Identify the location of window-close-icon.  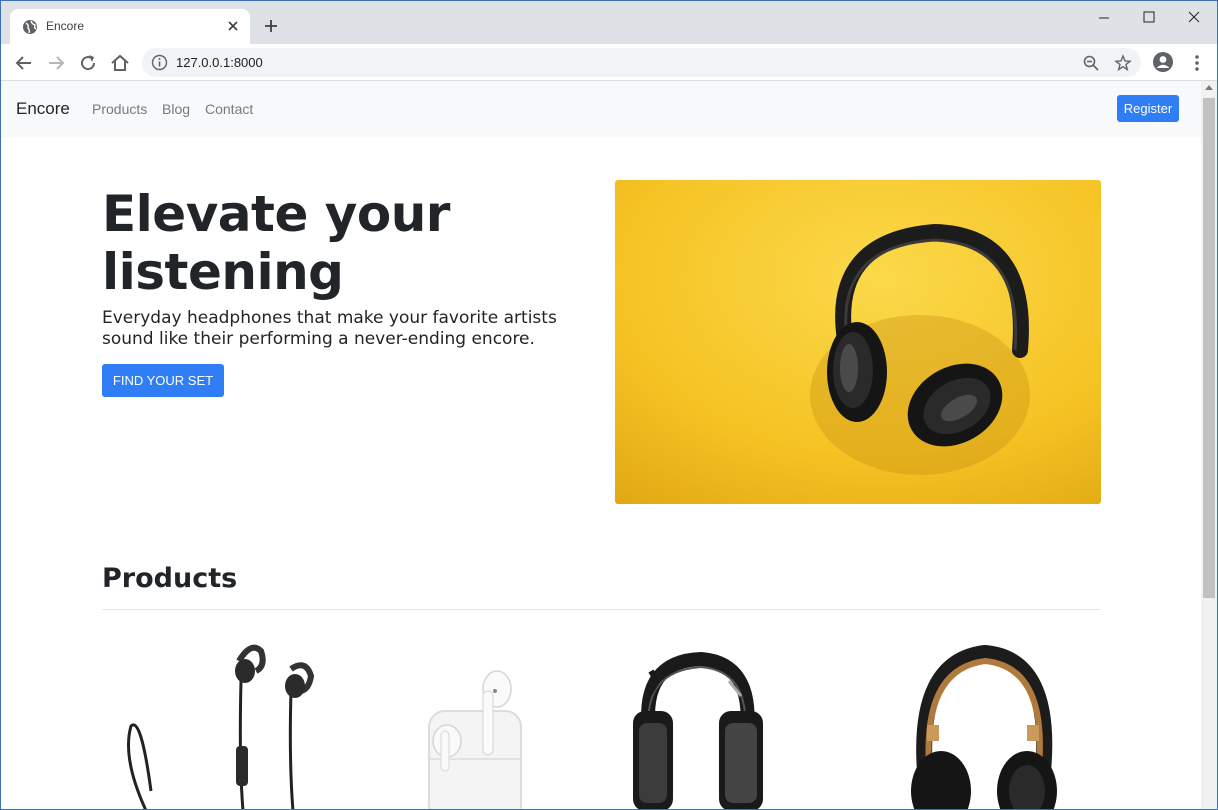
(1194, 18).